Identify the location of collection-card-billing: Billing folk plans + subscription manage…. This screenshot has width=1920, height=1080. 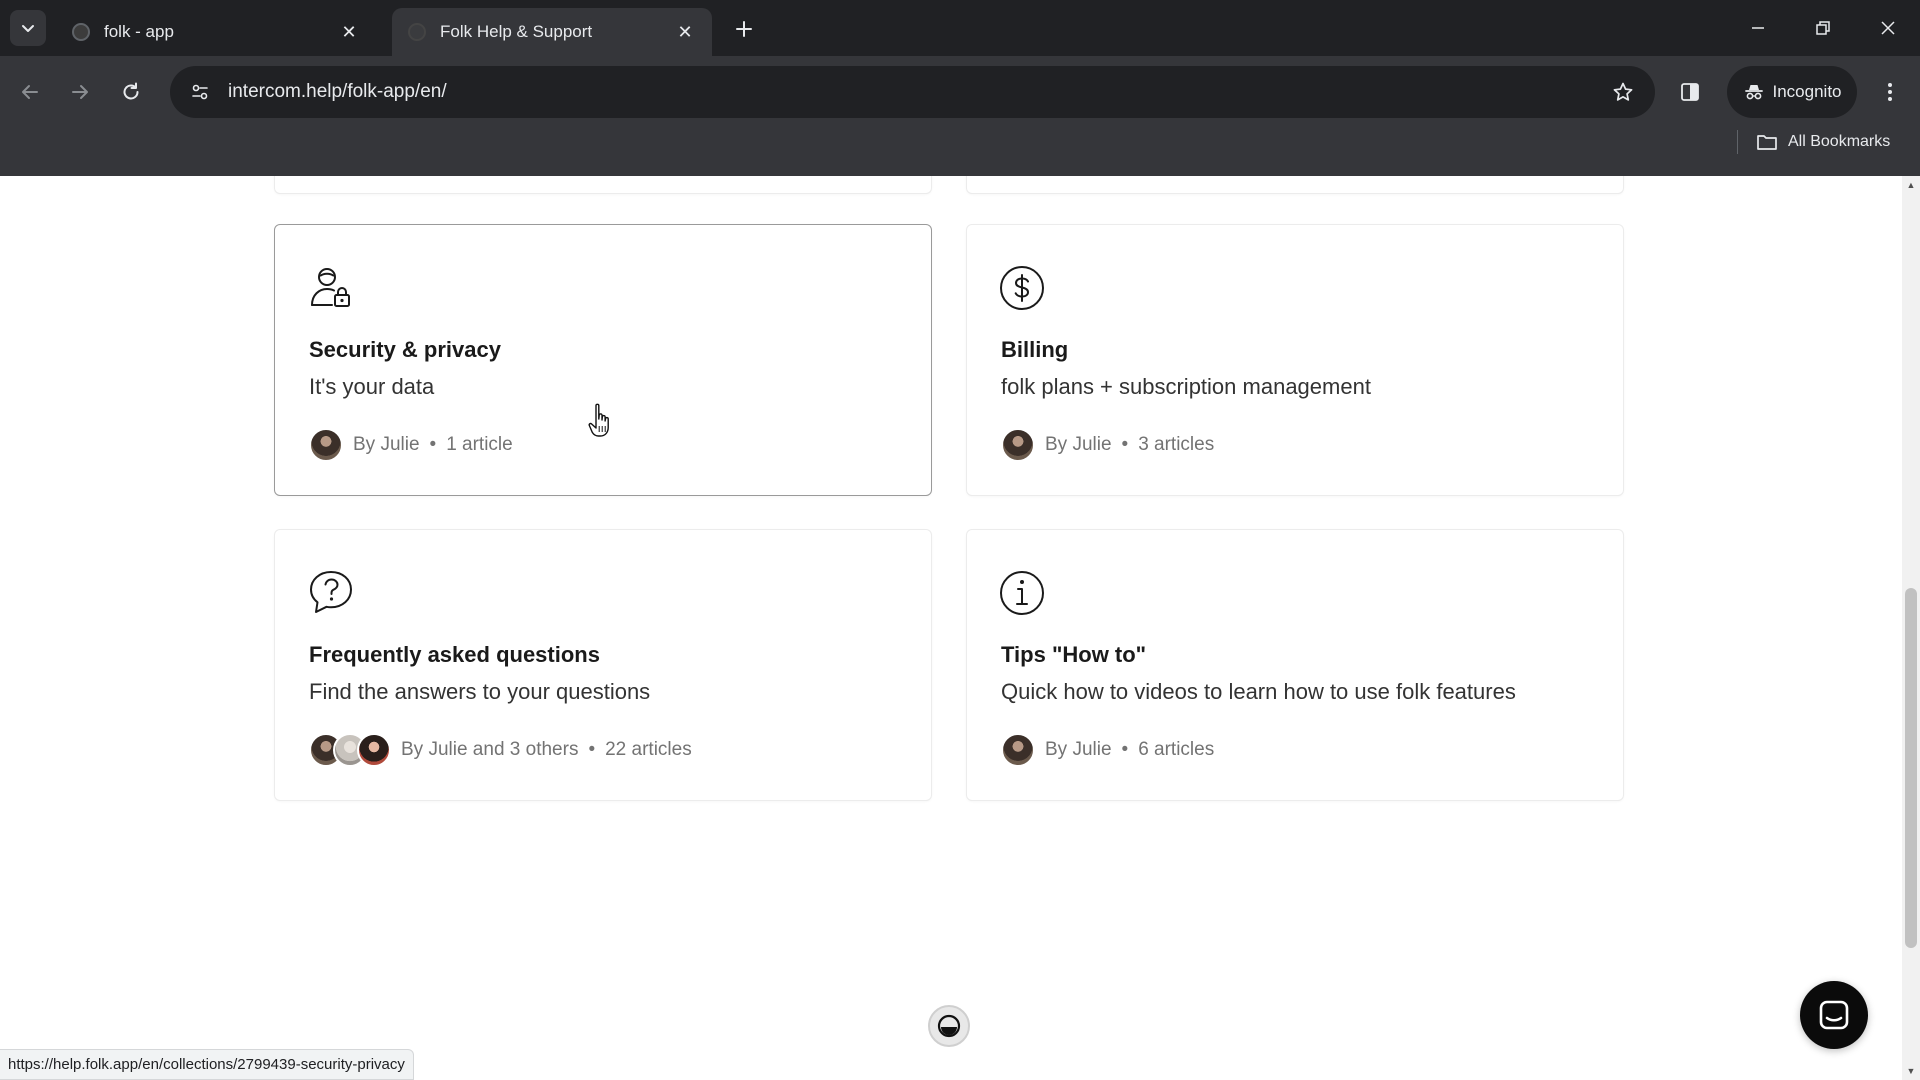
(1295, 360).